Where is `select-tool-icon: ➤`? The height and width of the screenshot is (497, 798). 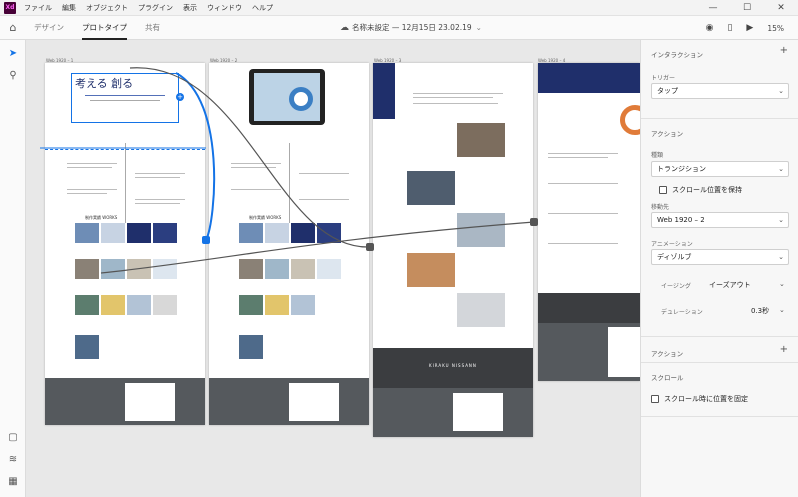
select-tool-icon: ➤ is located at coordinates (13, 53).